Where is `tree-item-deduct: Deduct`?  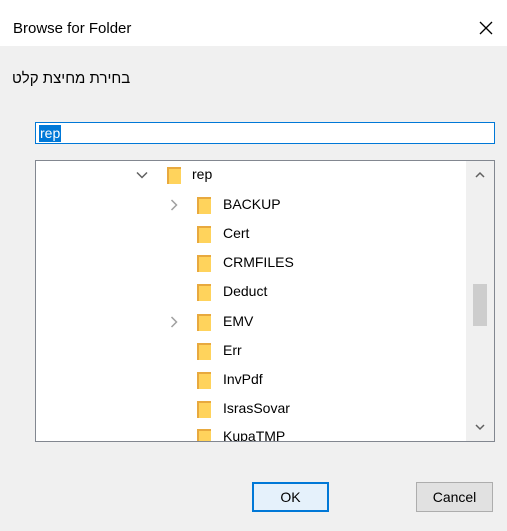
tree-item-deduct: Deduct is located at coordinates (250, 292).